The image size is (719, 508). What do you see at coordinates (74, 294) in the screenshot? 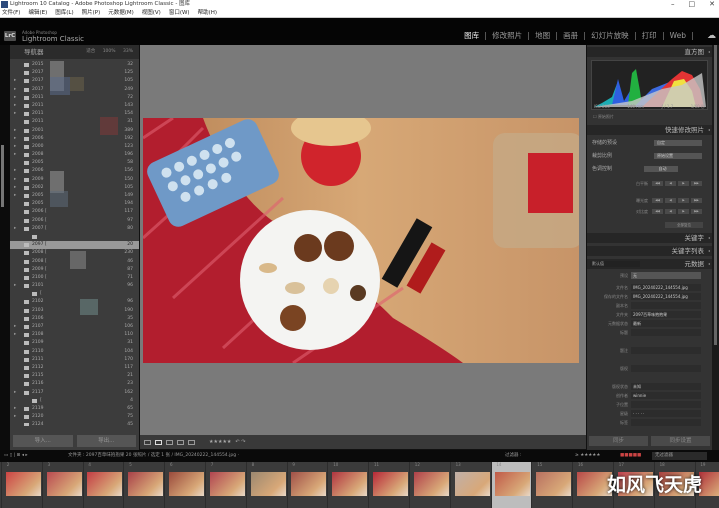
I see `folder-row: [` at bounding box center [74, 294].